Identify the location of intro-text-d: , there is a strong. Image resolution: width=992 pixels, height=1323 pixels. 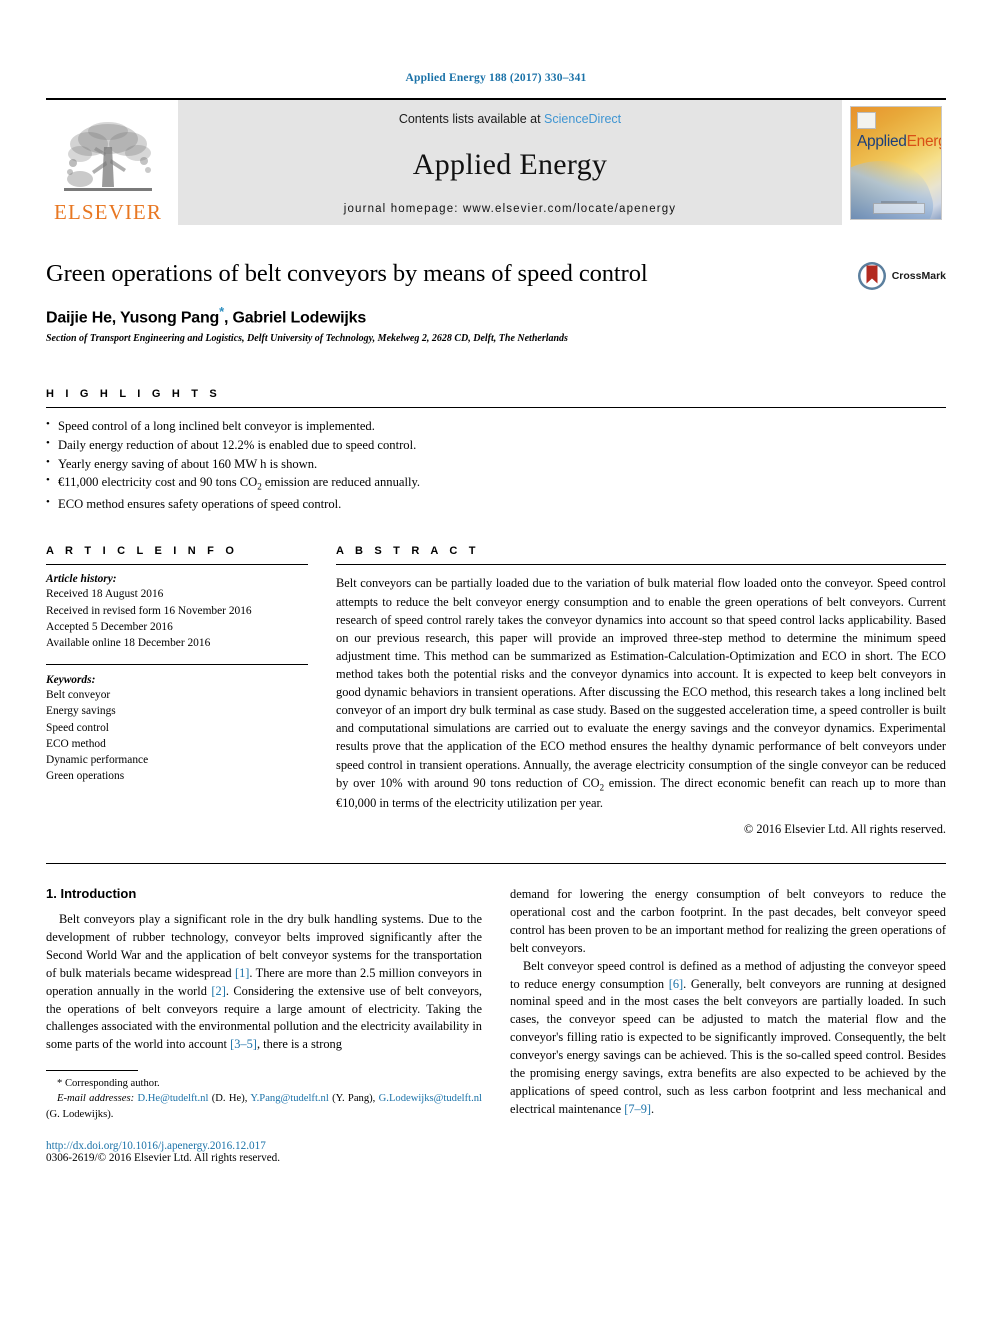
(299, 1044).